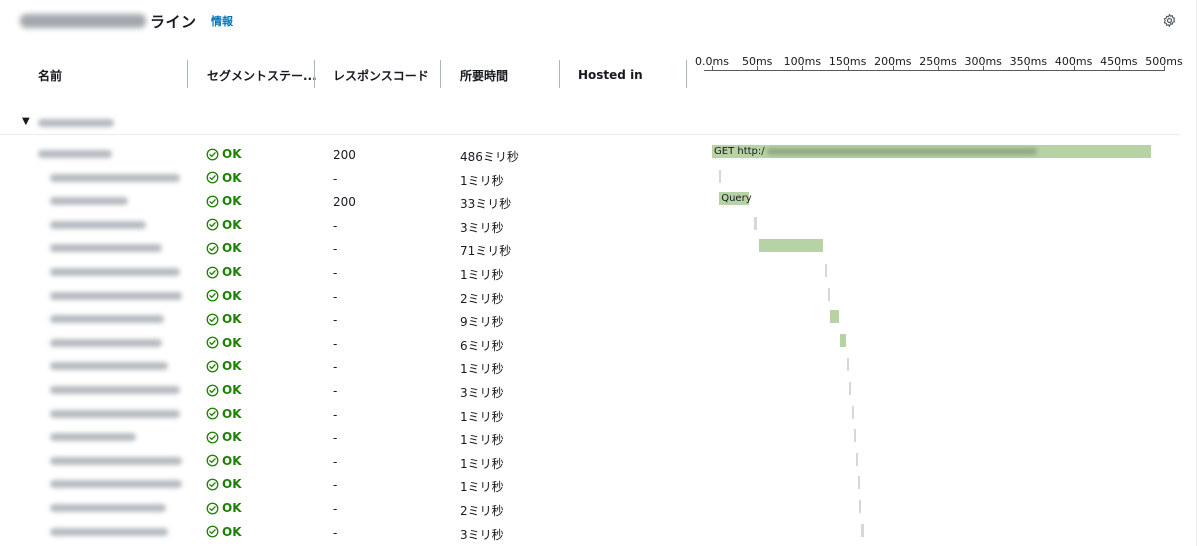 This screenshot has width=1200, height=546. What do you see at coordinates (50, 75) in the screenshot?
I see `column-header-name: 名前` at bounding box center [50, 75].